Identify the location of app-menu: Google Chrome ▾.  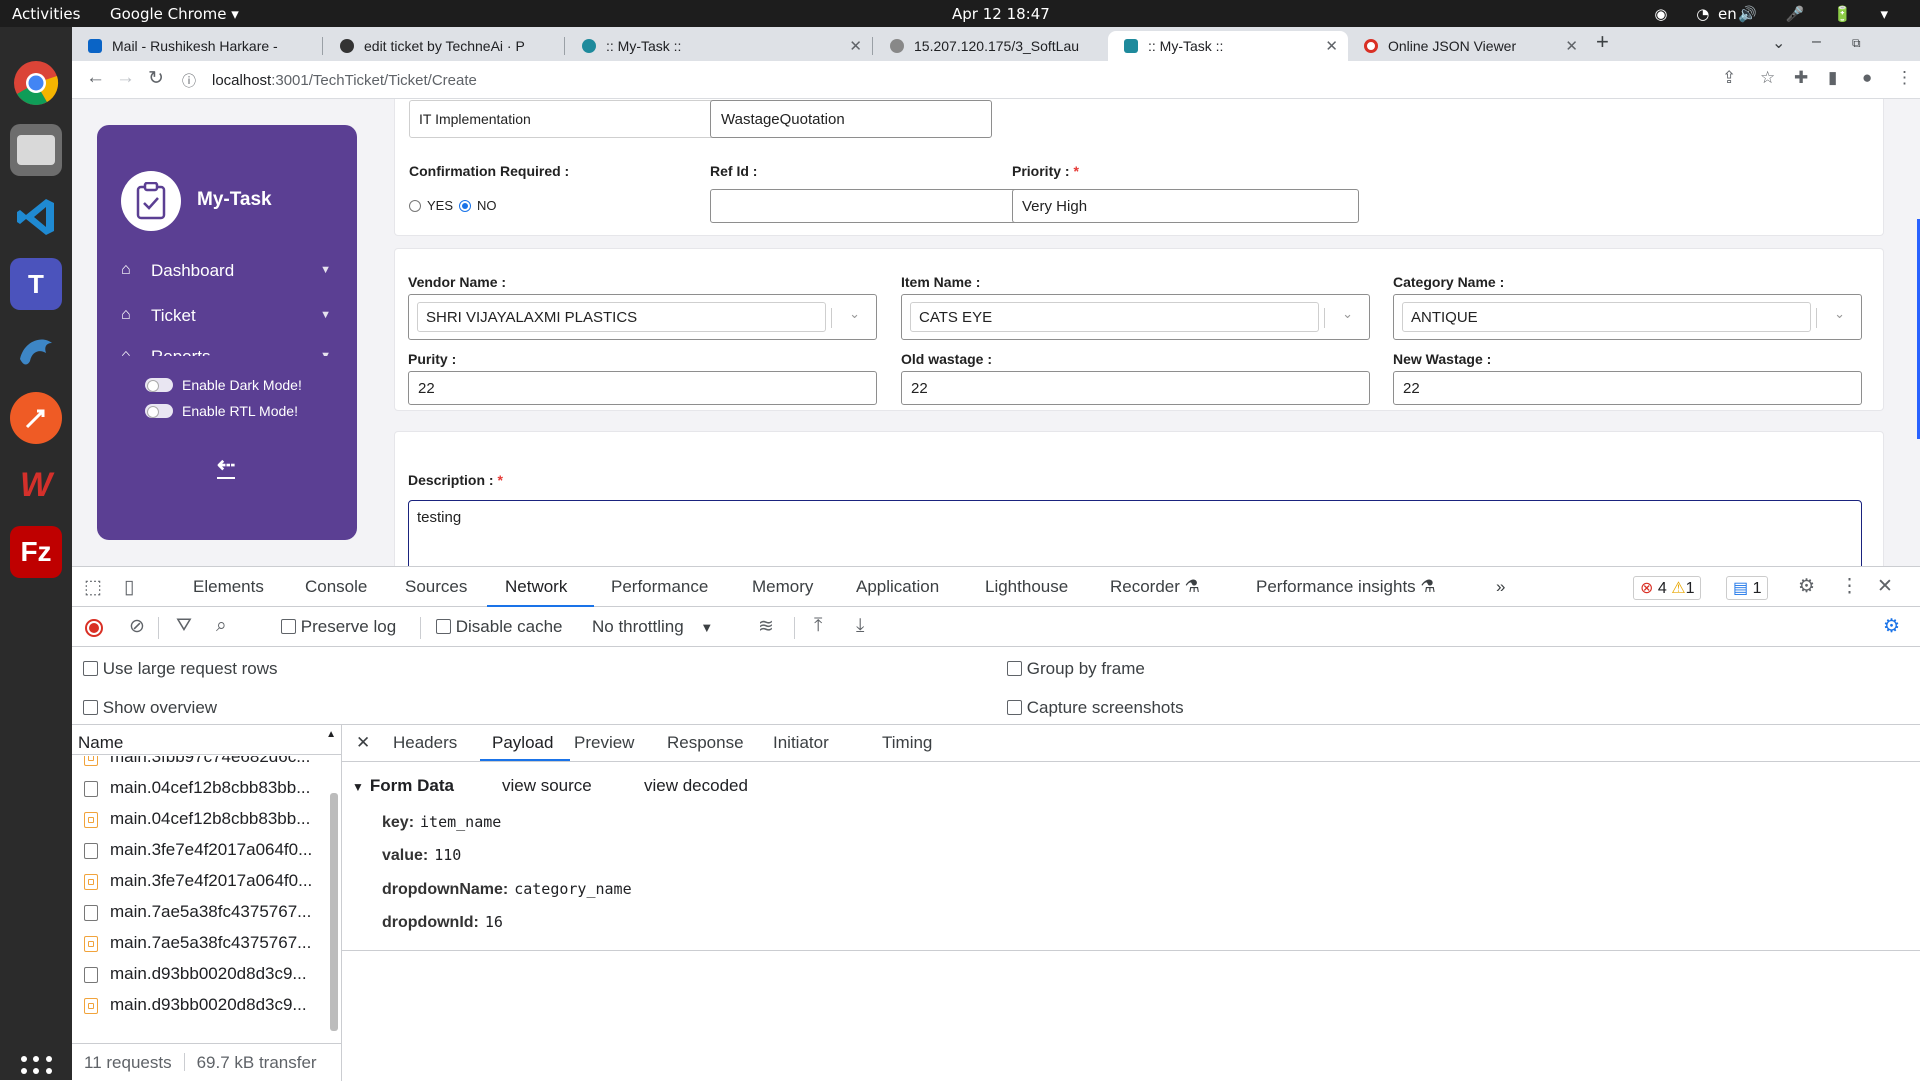
(174, 14).